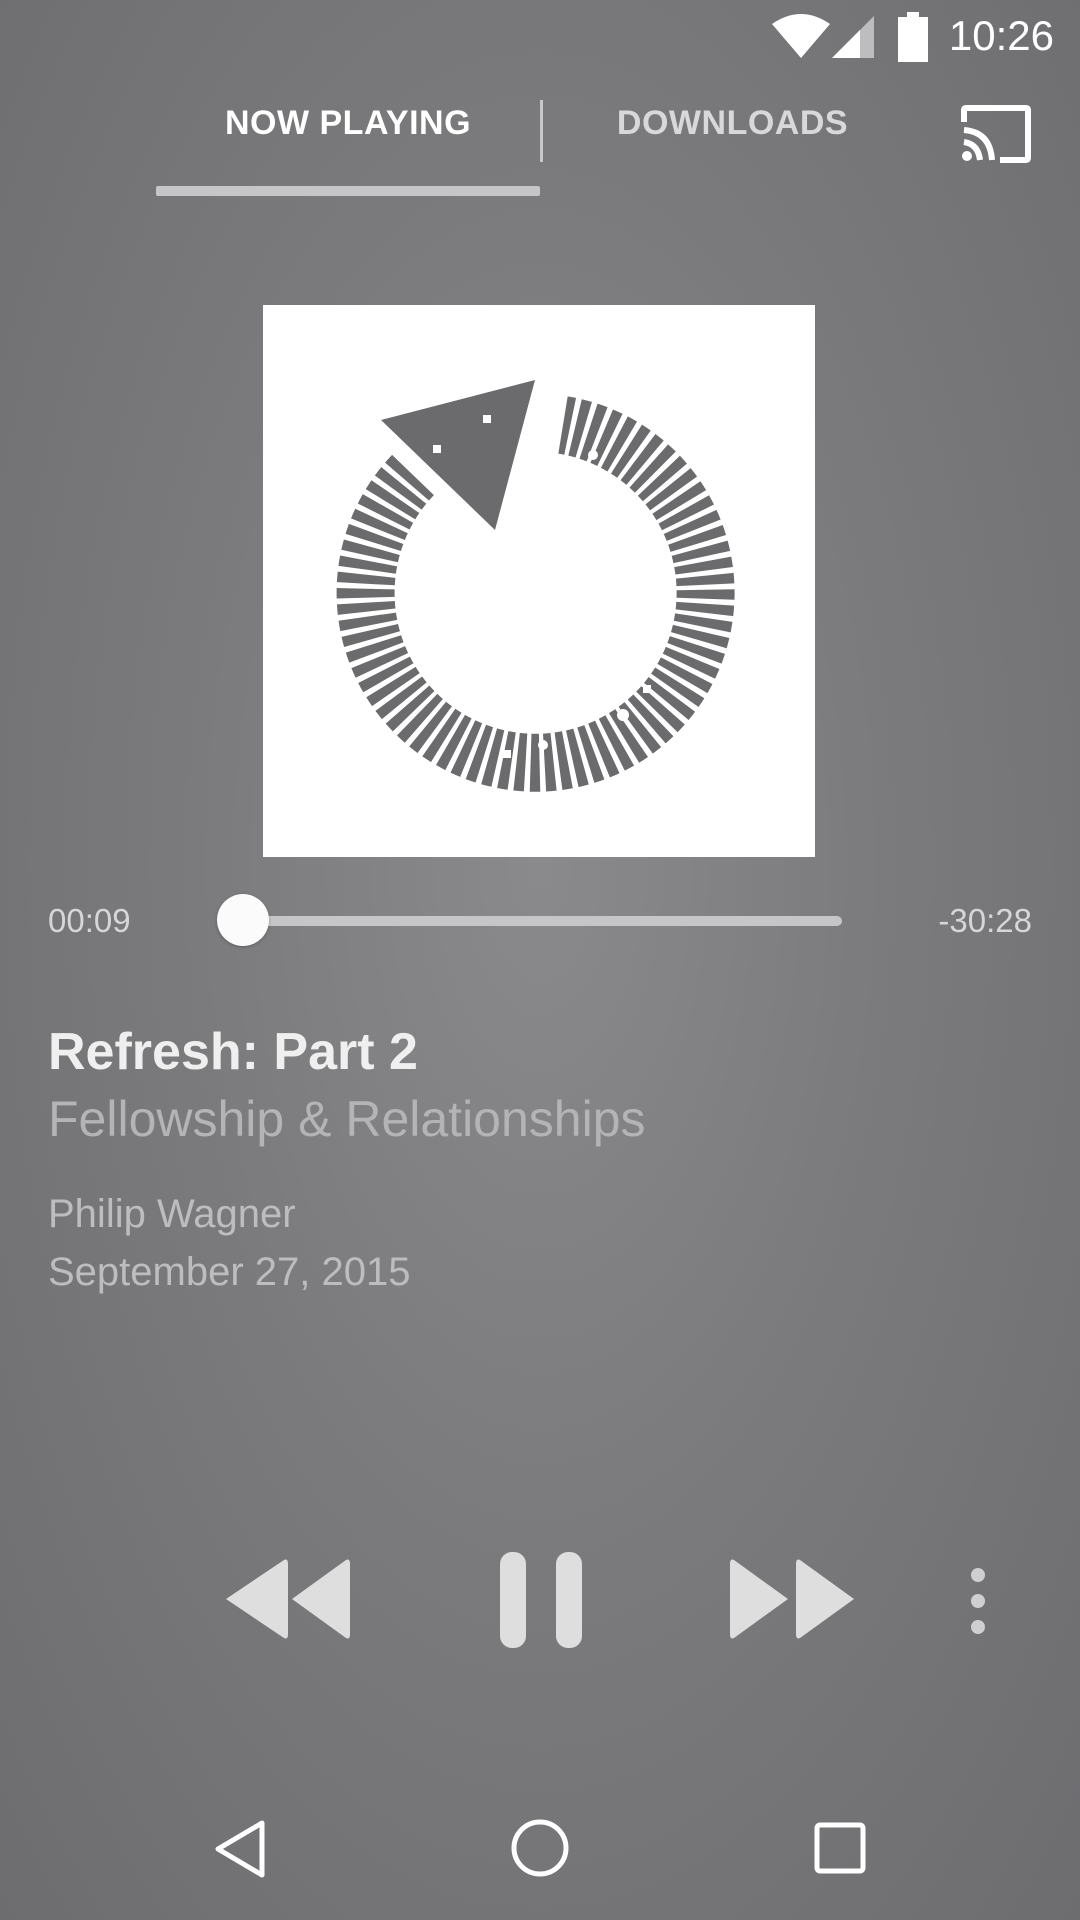 This screenshot has height=1920, width=1080. I want to click on speaker-name: Philip Wagner, so click(172, 1214).